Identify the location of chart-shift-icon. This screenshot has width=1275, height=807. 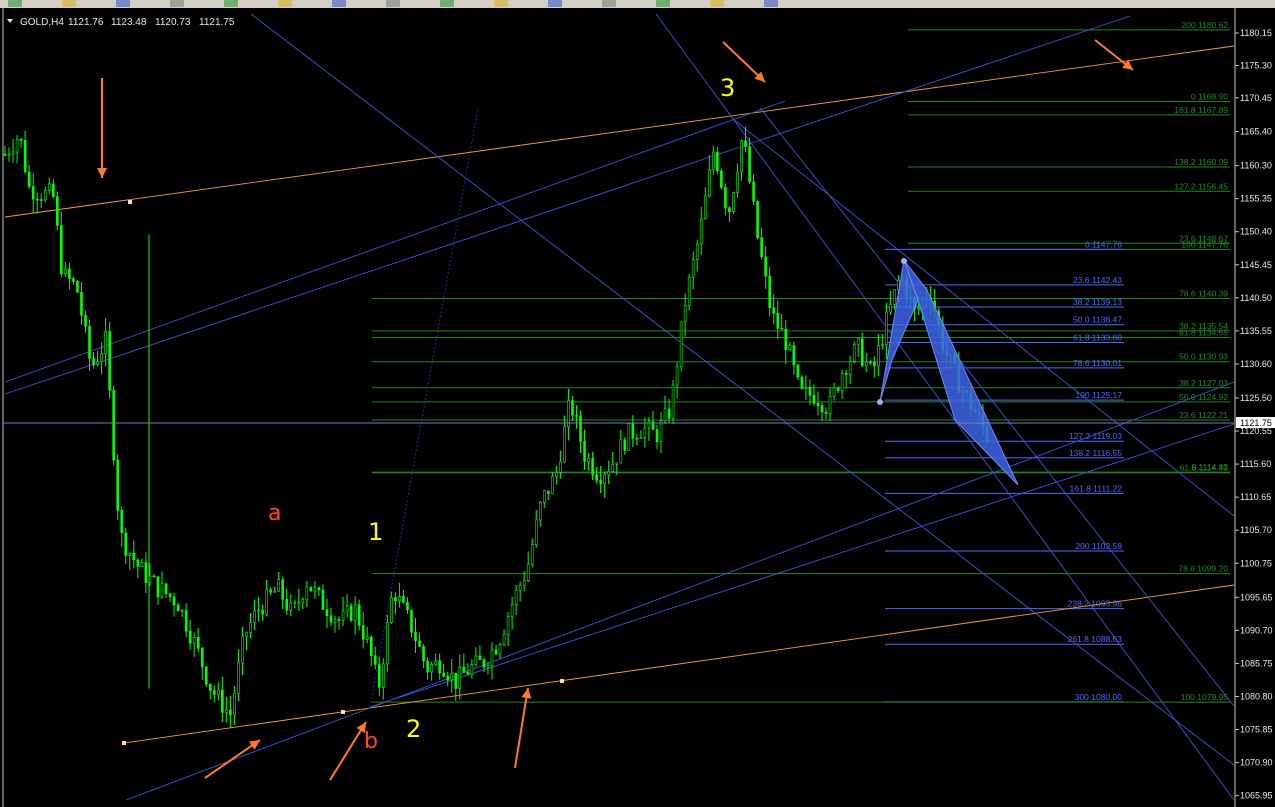
(339, 3).